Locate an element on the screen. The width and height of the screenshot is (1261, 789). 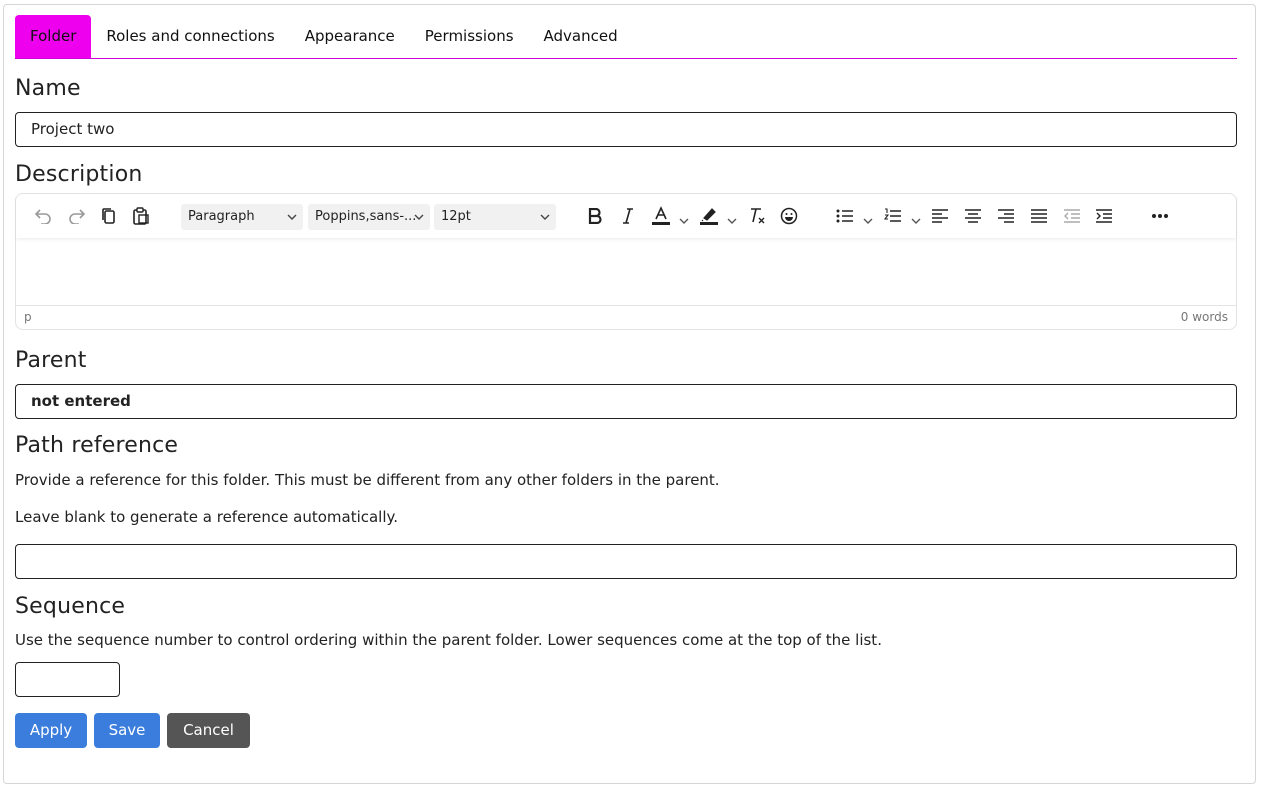
cancel-button: Cancel is located at coordinates (208, 730).